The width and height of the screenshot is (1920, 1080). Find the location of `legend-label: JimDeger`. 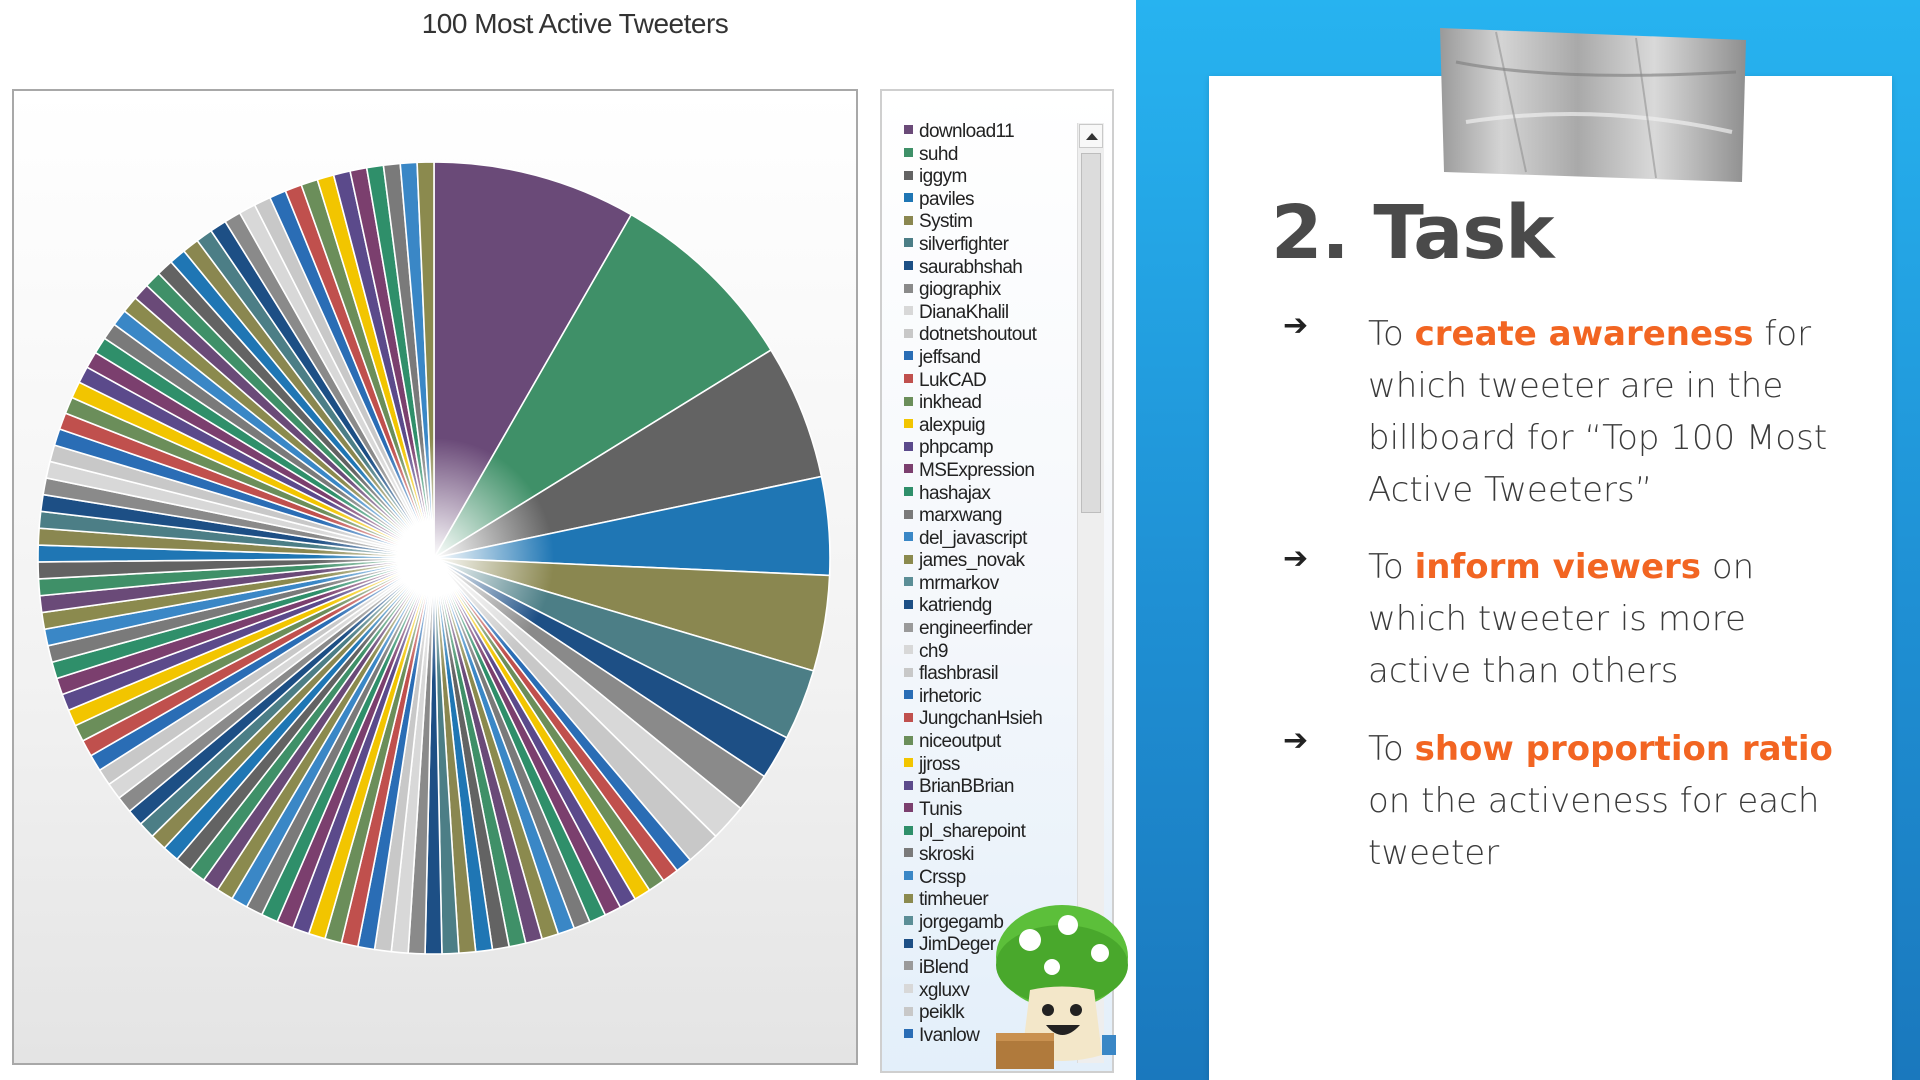

legend-label: JimDeger is located at coordinates (957, 945).